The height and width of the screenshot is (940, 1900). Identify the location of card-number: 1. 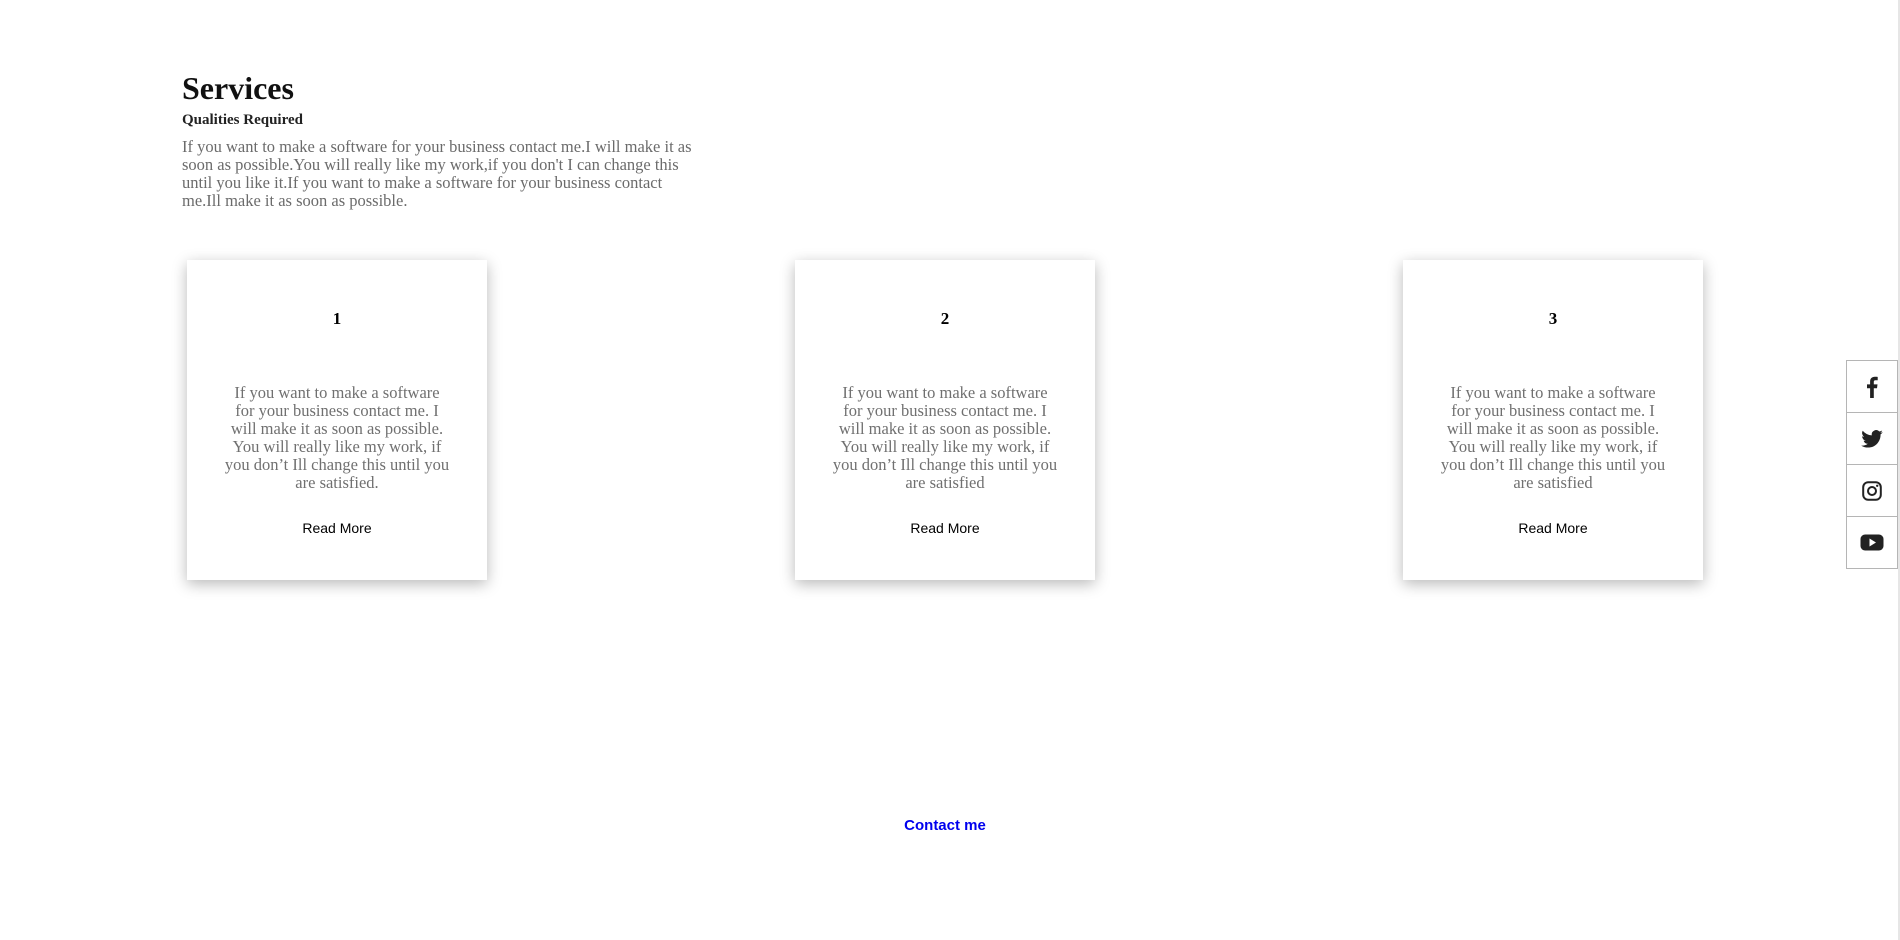
(337, 318).